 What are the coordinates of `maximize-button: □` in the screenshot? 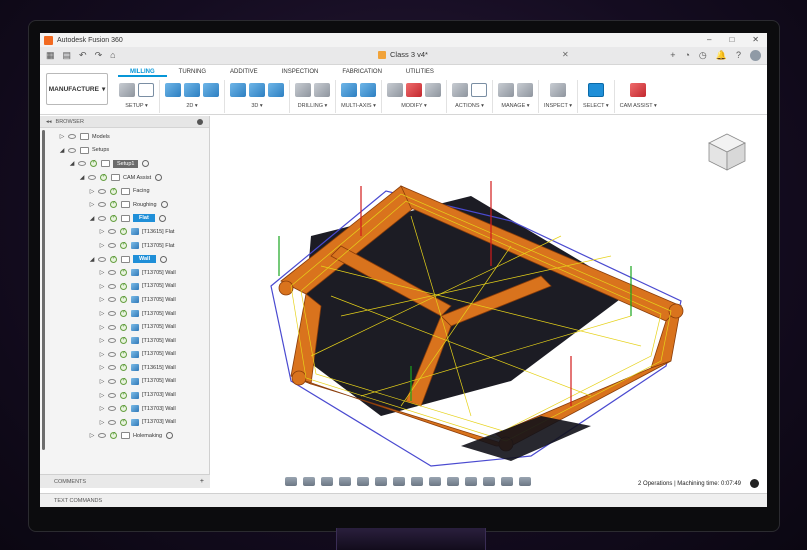 It's located at (731, 39).